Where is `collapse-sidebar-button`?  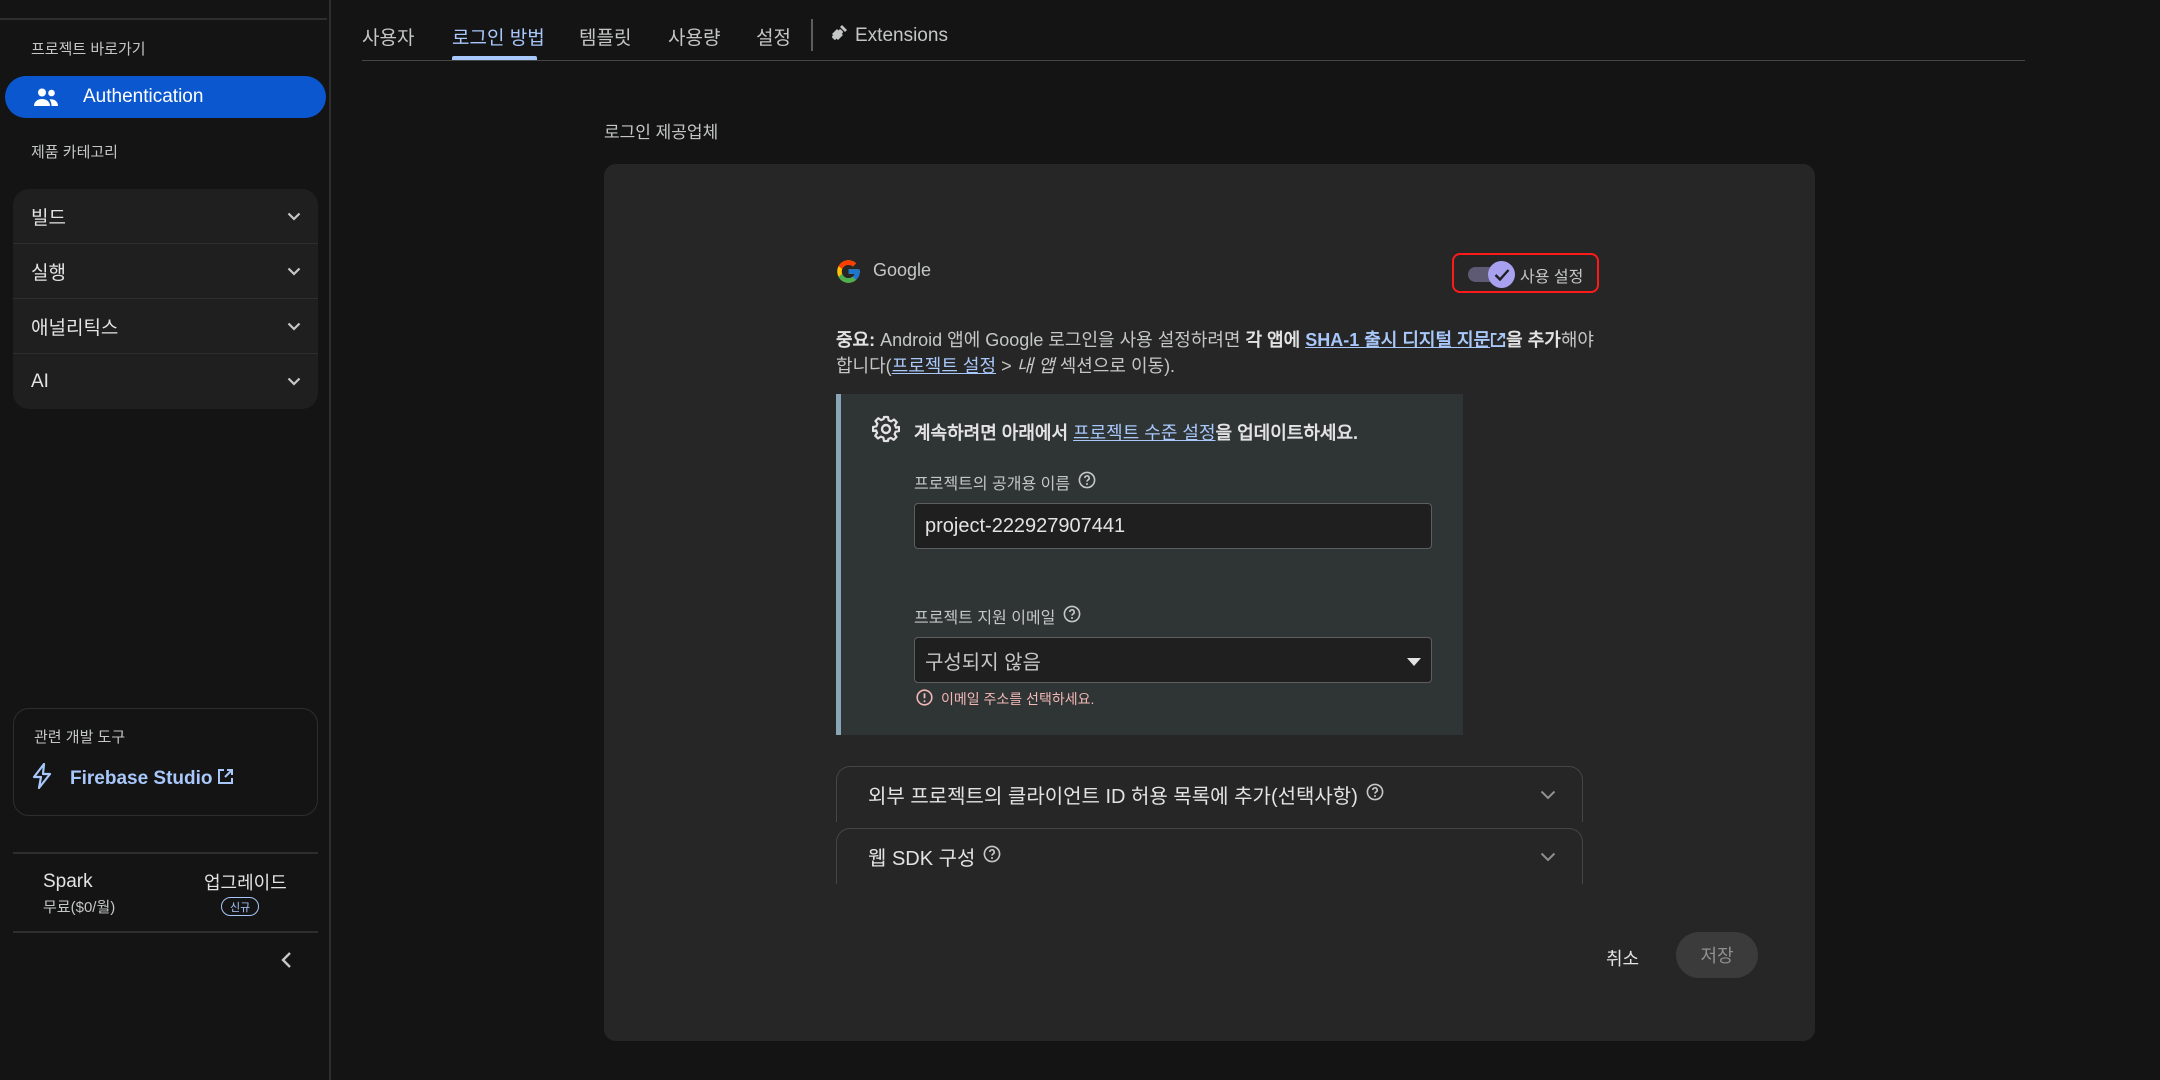
collapse-sidebar-button is located at coordinates (286, 960).